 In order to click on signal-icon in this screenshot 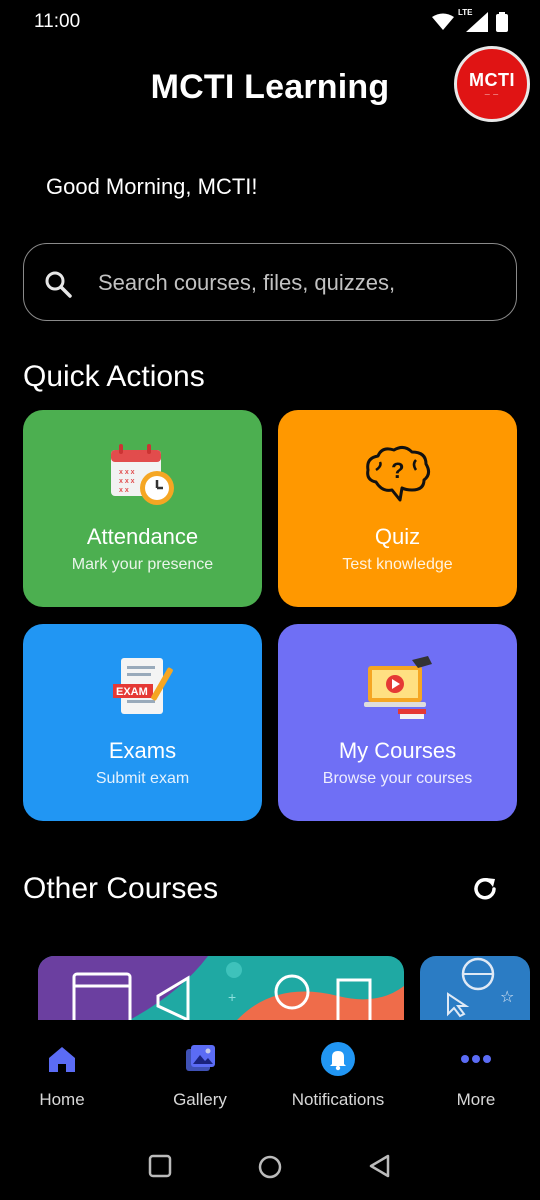, I will do `click(477, 22)`.